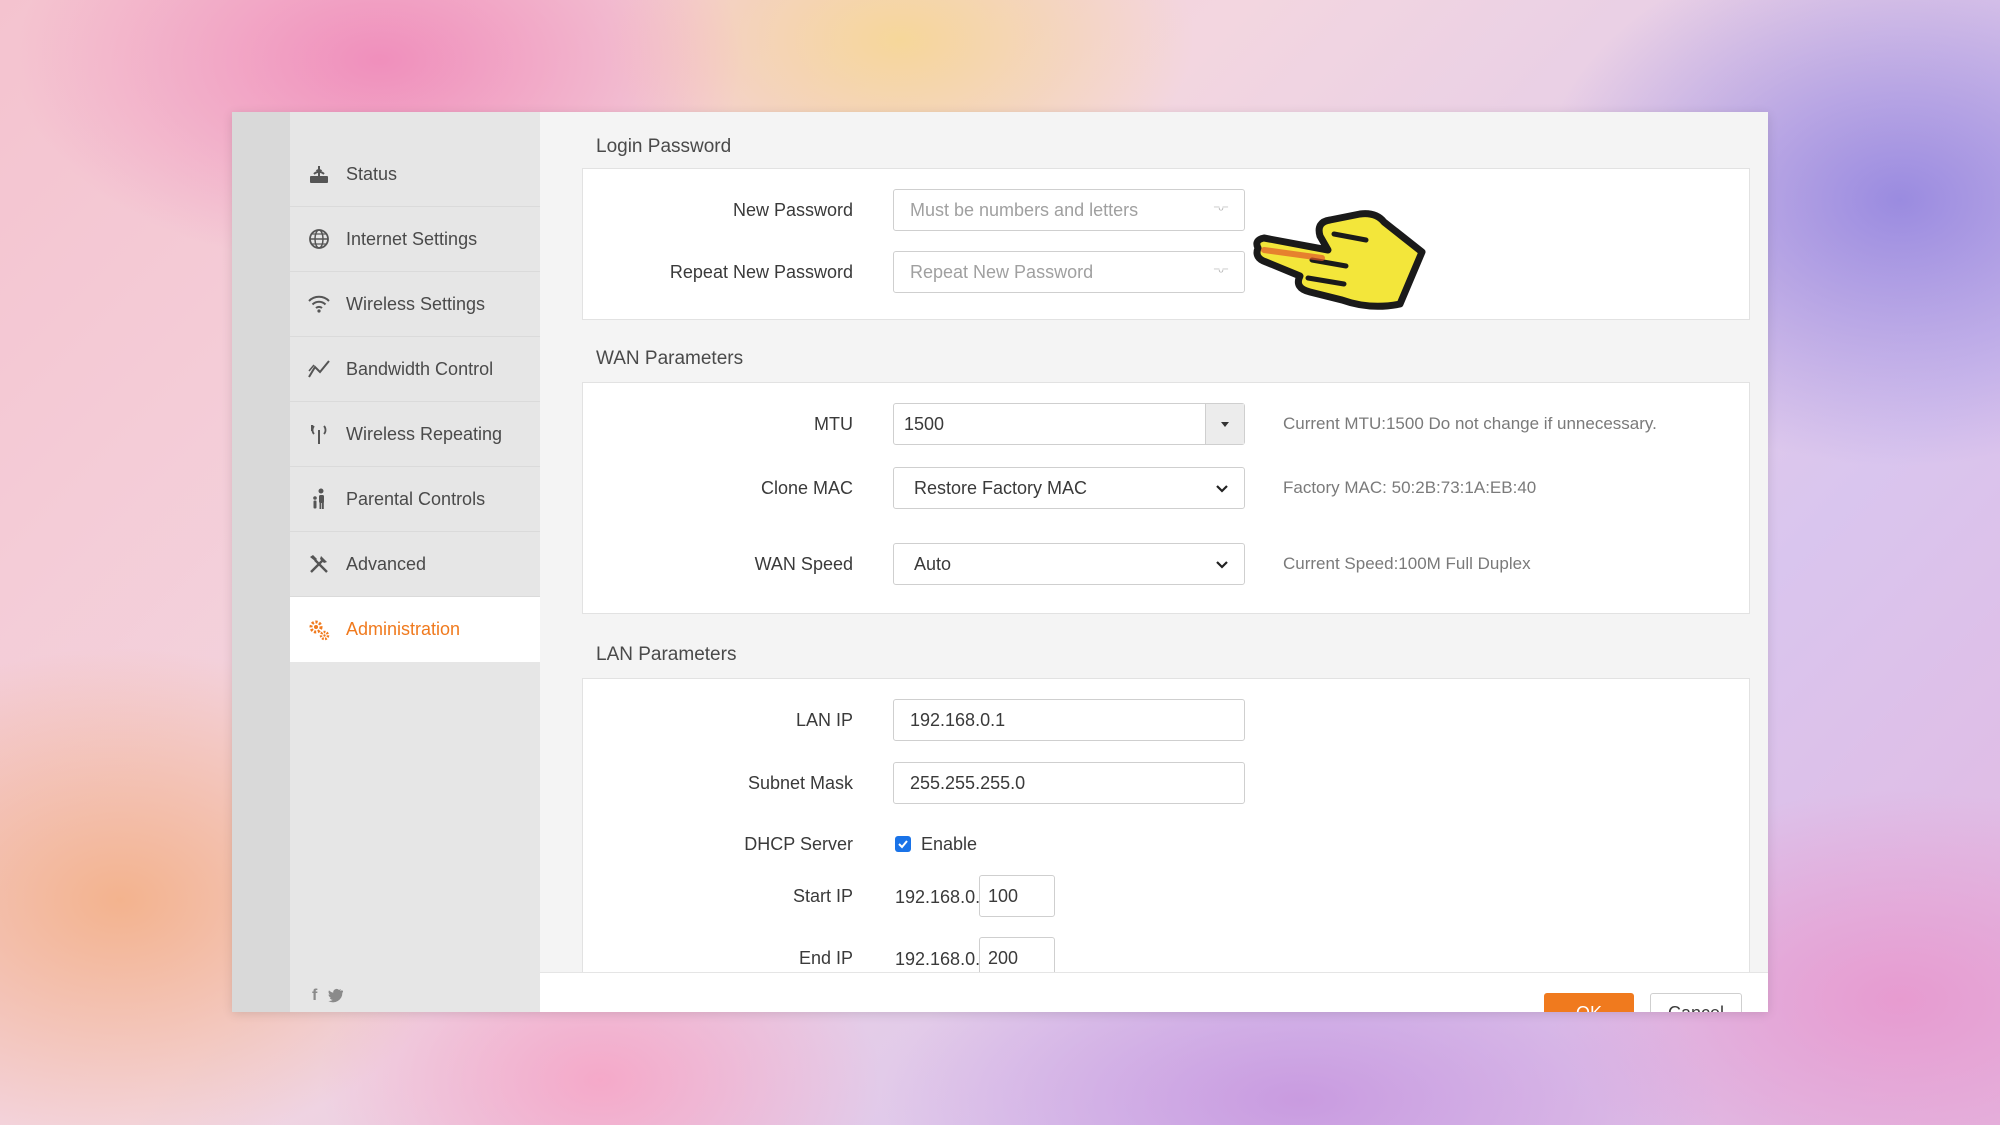 The width and height of the screenshot is (2000, 1125). I want to click on lan-ip-row: LAN IP, so click(1166, 721).